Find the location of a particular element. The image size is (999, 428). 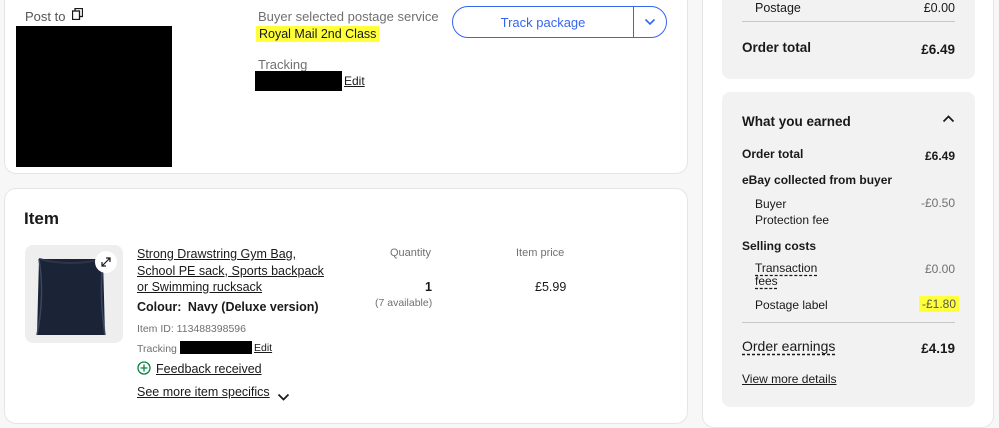

order-total-value: £6.49 is located at coordinates (938, 49).